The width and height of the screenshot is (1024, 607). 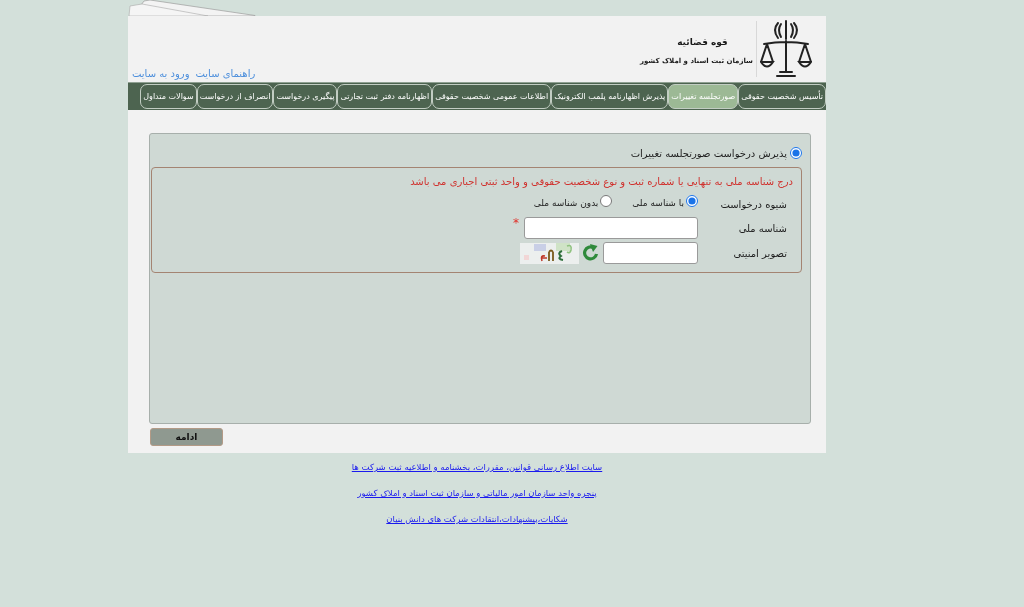 I want to click on notice-text: درج شناسه ملی به تنهایی یا شماره ثبت و نوع شخصیت حقوقی و واحد ثبتی اجباری می باشد, so click(x=601, y=181).